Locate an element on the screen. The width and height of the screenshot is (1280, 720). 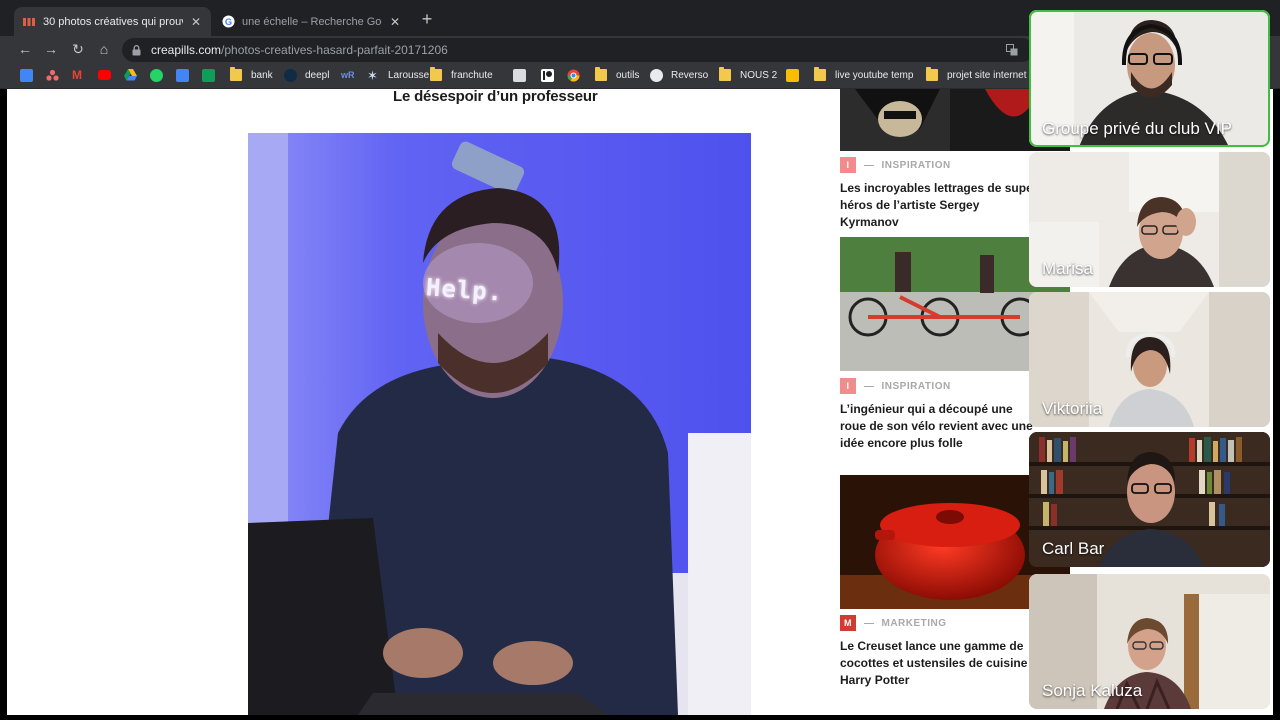
bookmark-bank: bank is located at coordinates (251, 75).